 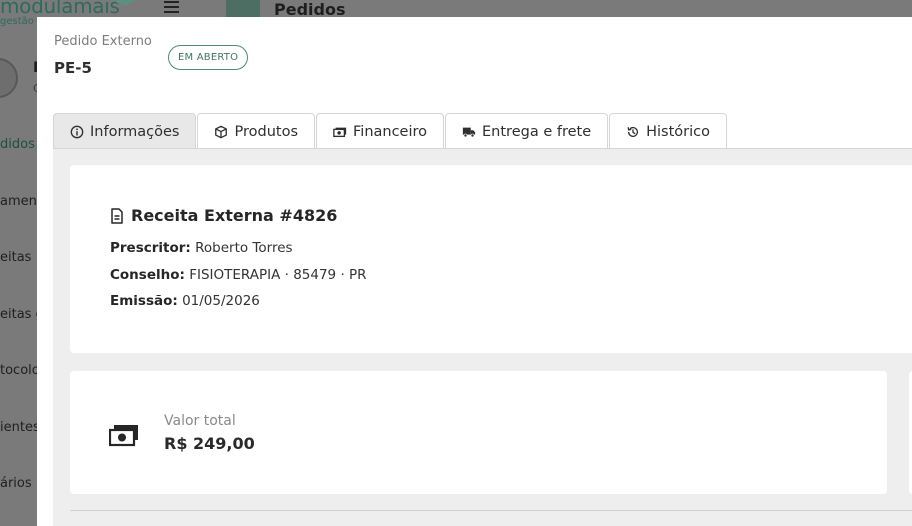 I want to click on content-divider, so click(x=491, y=510).